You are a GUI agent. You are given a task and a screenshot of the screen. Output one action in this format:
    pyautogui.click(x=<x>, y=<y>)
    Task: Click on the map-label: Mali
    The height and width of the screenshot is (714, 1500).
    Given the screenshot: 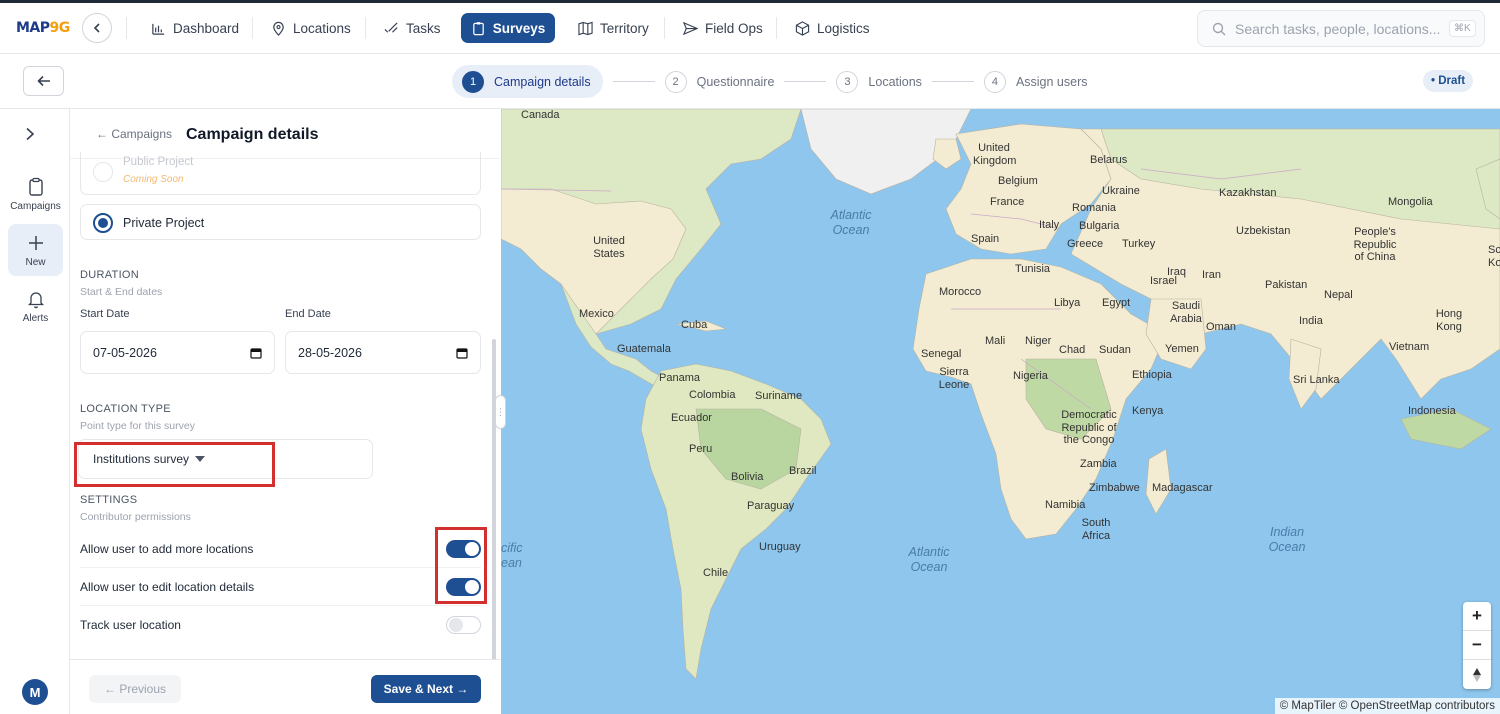 What is the action you would take?
    pyautogui.click(x=995, y=341)
    